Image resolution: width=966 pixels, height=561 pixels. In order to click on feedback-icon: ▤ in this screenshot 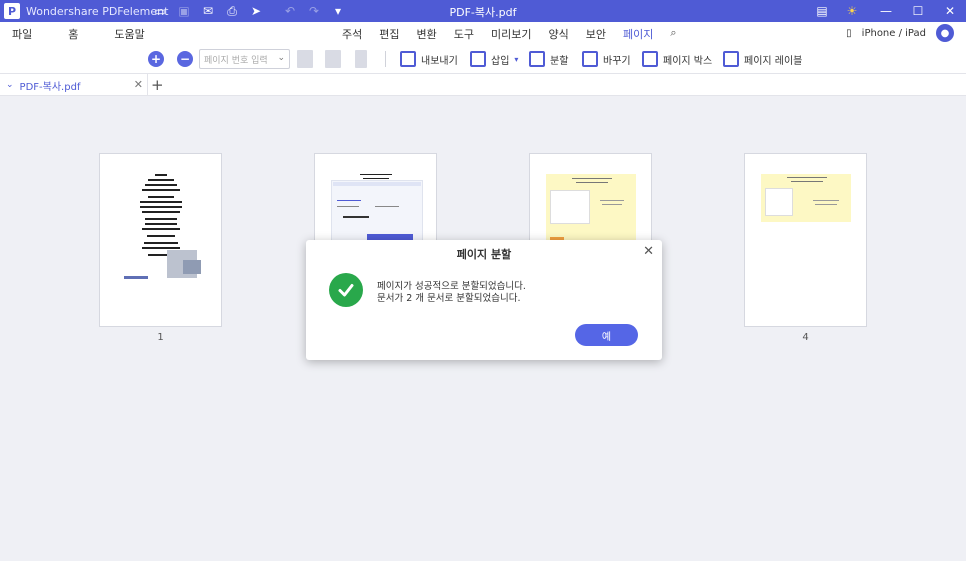, I will do `click(822, 11)`.